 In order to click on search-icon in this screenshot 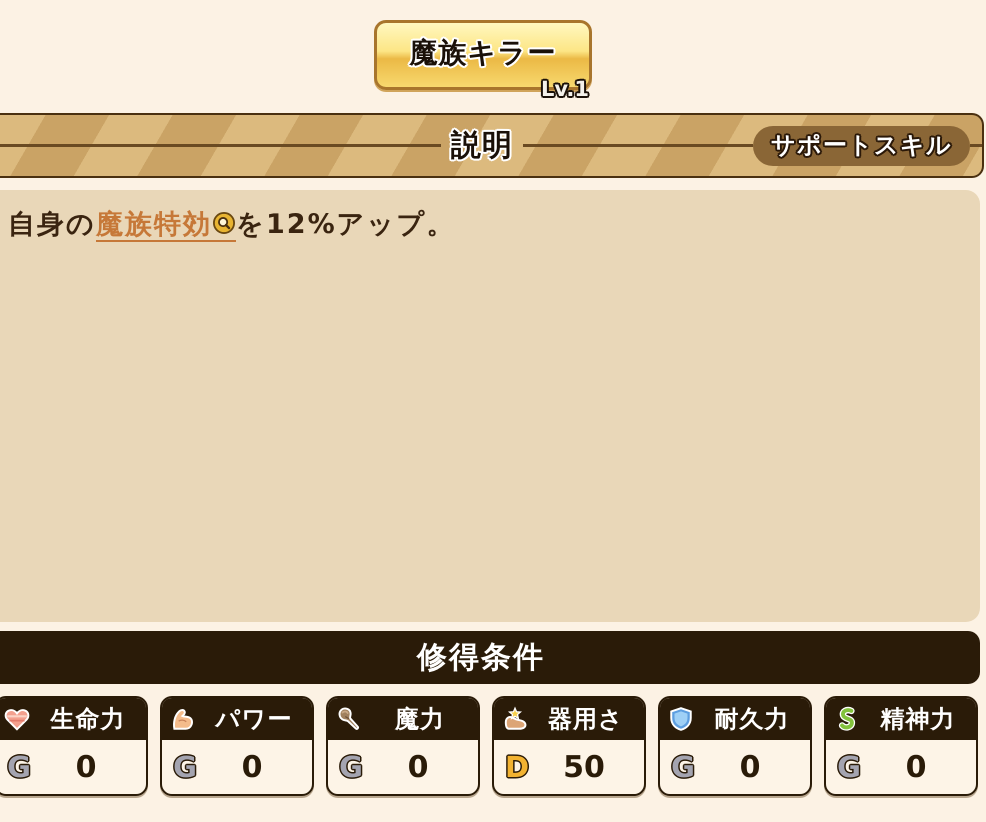, I will do `click(224, 223)`.